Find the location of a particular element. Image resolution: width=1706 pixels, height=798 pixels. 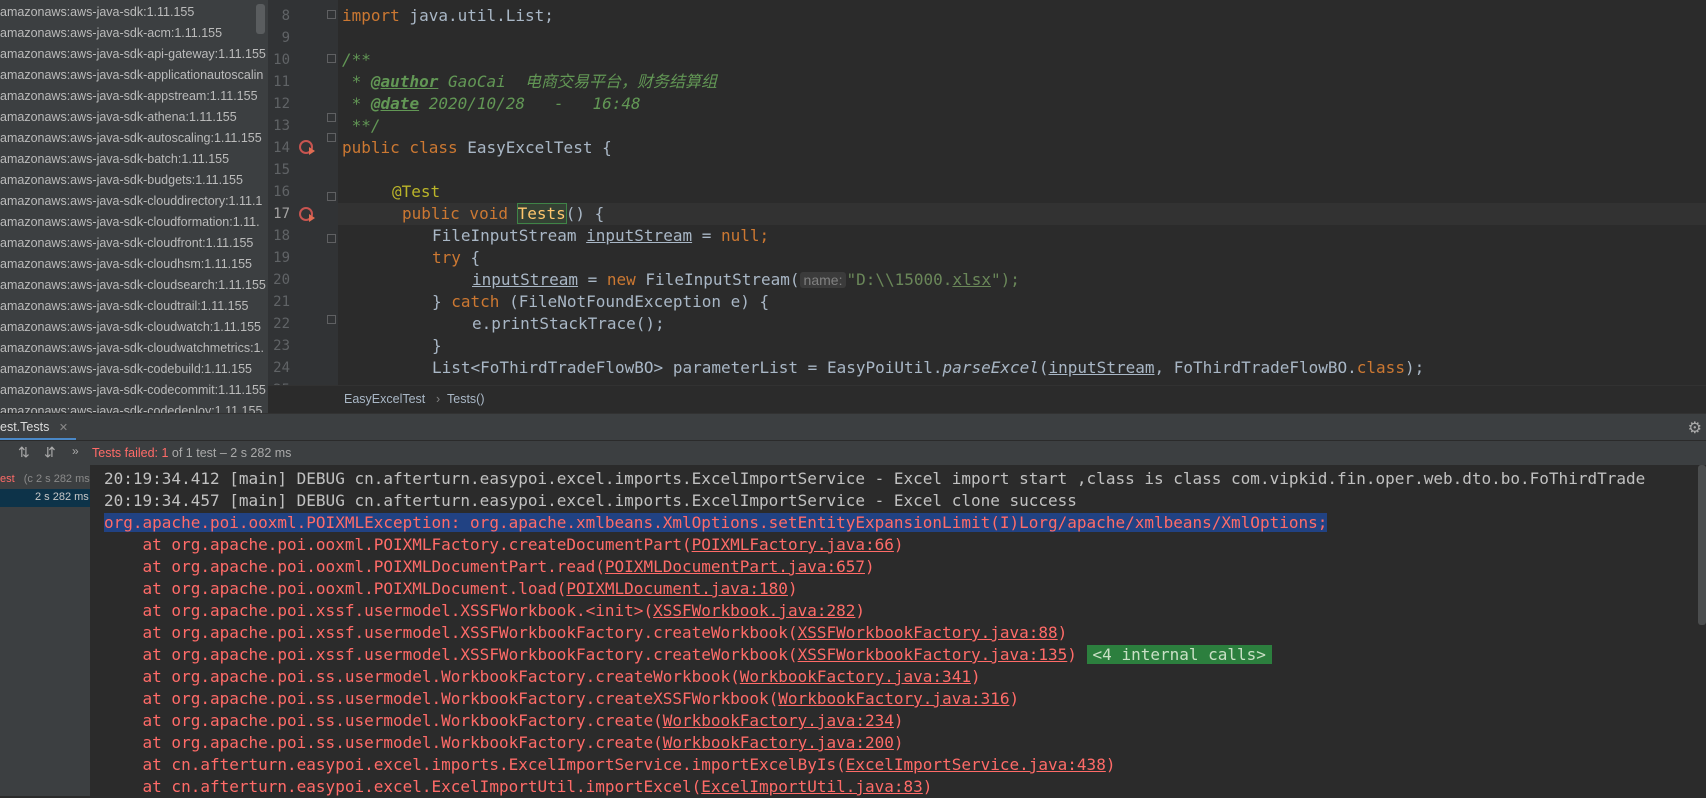

source-link: WorkbookFactory.java:234 is located at coordinates (778, 720).